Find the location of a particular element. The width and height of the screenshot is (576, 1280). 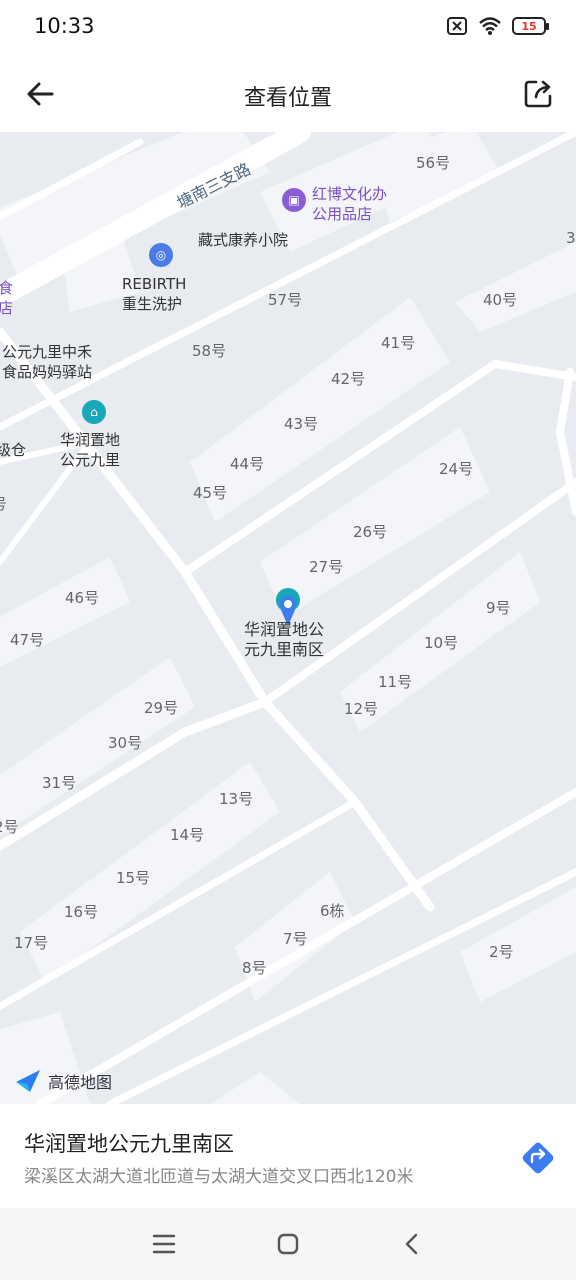

shop-icon: ▣ is located at coordinates (294, 200).